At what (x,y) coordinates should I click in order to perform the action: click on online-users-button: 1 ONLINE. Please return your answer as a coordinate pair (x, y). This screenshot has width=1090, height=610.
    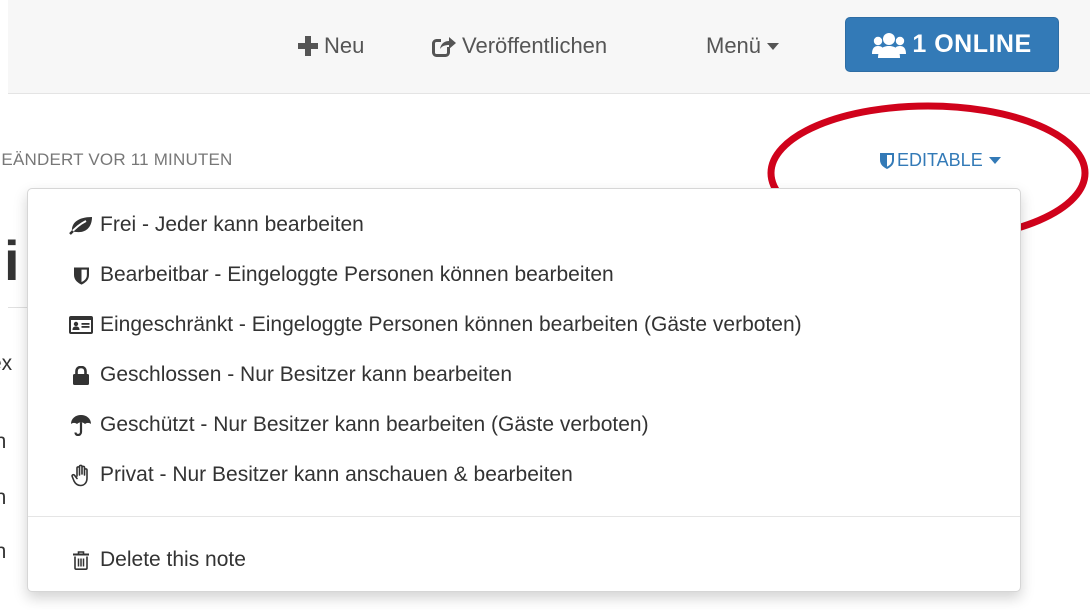
    Looking at the image, I should click on (952, 44).